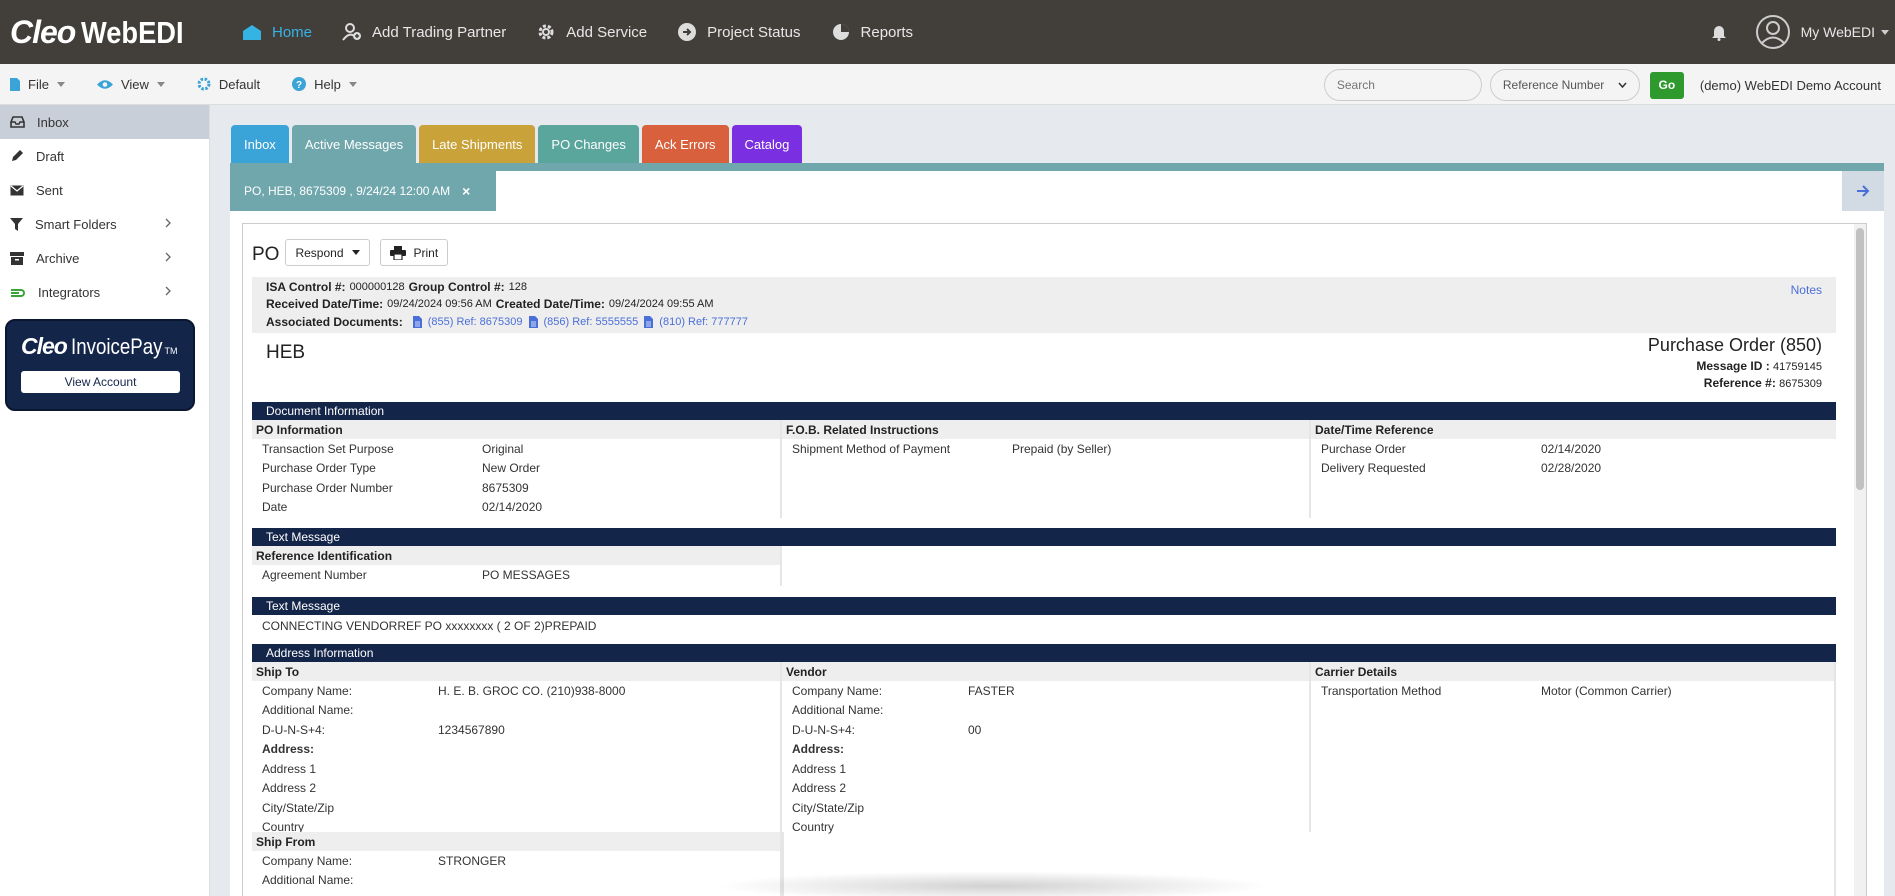 Image resolution: width=1895 pixels, height=896 pixels. Describe the element at coordinates (583, 322) in the screenshot. I see `associated-doc-link: (856) Ref: 5555555` at that location.